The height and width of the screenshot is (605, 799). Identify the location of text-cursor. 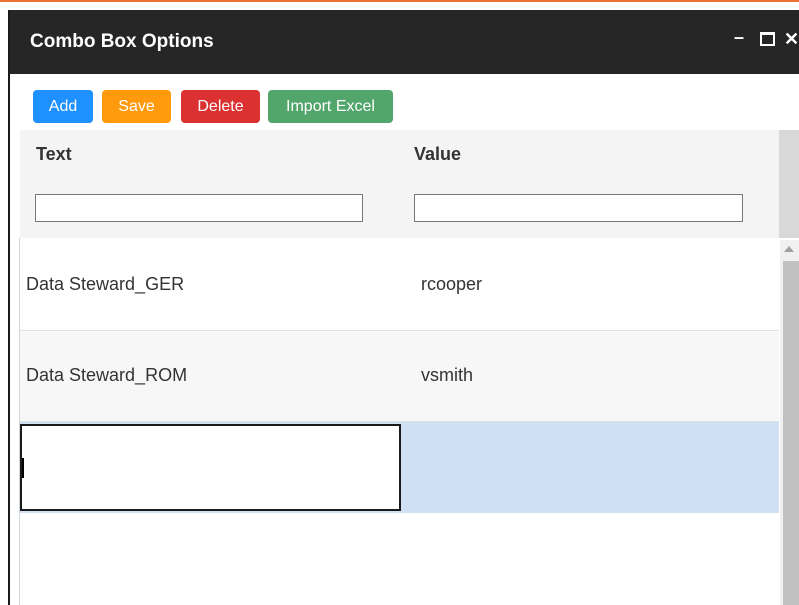
(23, 468).